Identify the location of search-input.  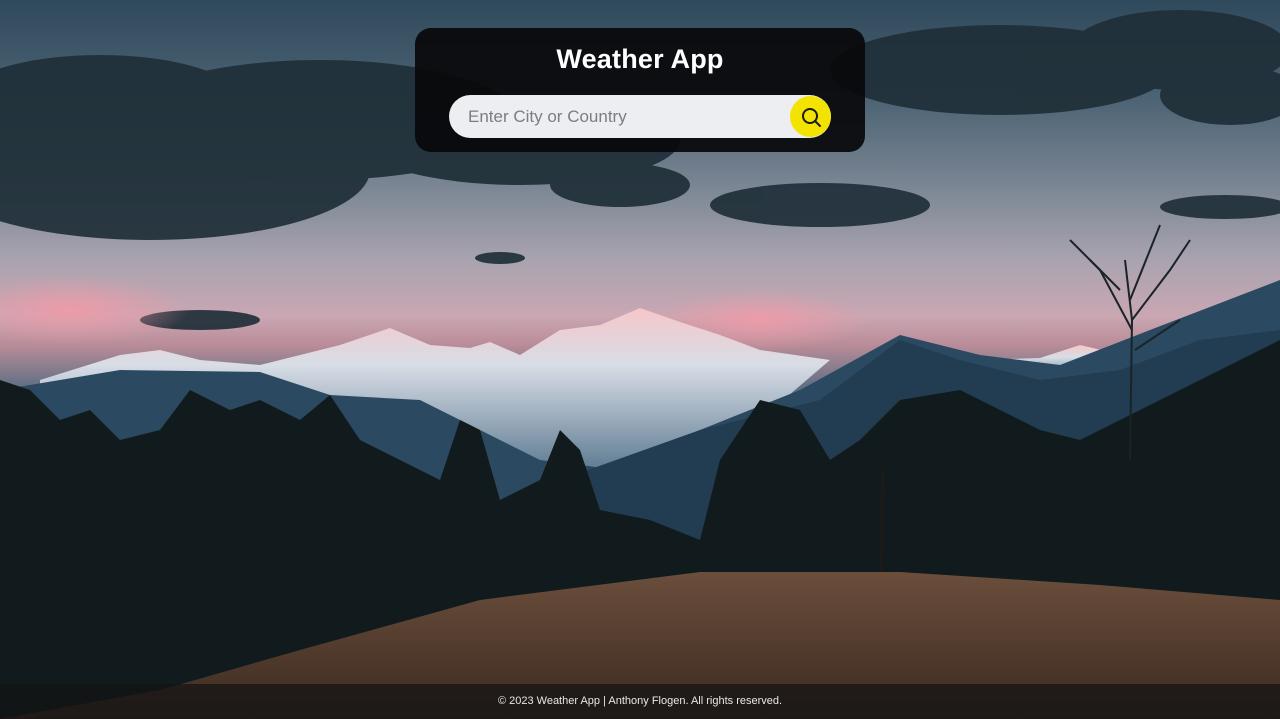
(614, 116).